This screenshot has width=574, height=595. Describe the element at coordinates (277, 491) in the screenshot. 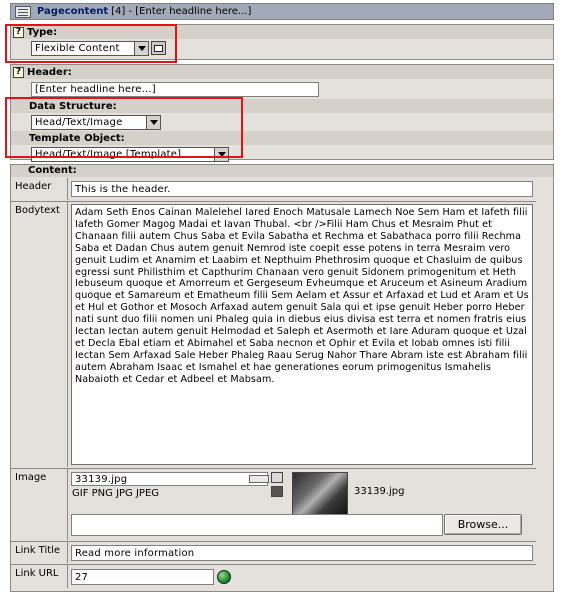

I see `trash-icon` at that location.